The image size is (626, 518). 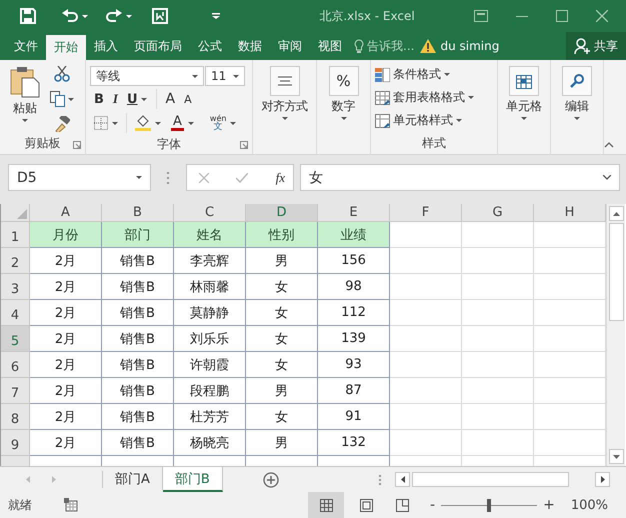 What do you see at coordinates (15, 365) in the screenshot?
I see `row-header: 6` at bounding box center [15, 365].